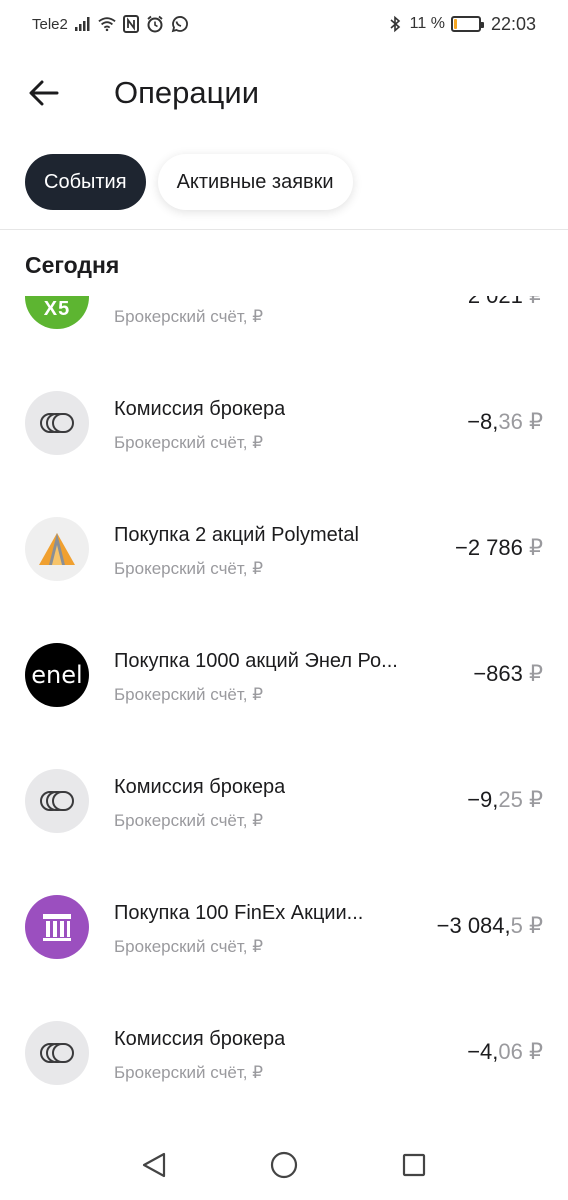  What do you see at coordinates (520, 421) in the screenshot?
I see `amount-fraction: 36 ₽` at bounding box center [520, 421].